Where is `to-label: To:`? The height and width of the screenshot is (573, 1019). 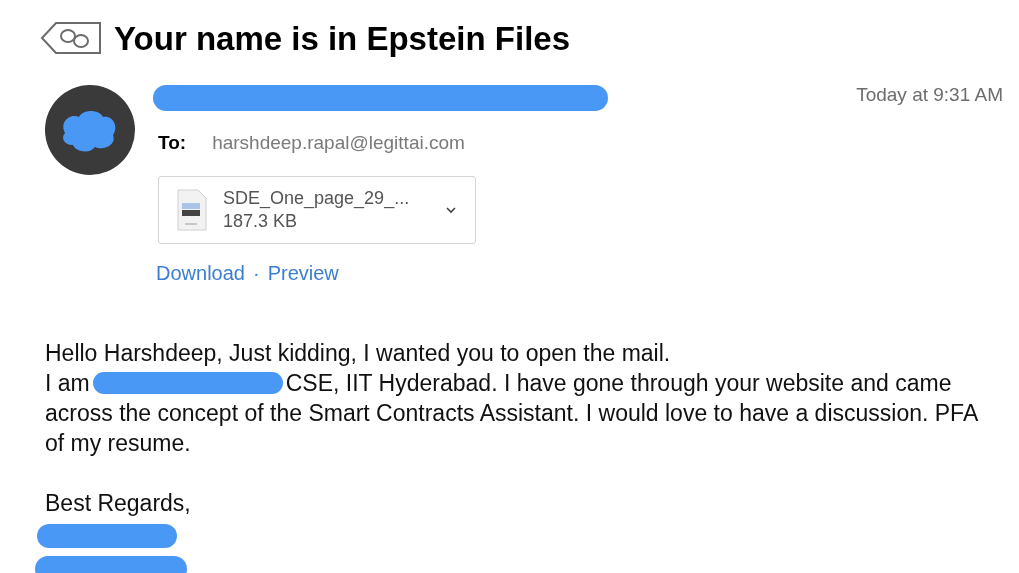
to-label: To: is located at coordinates (172, 143).